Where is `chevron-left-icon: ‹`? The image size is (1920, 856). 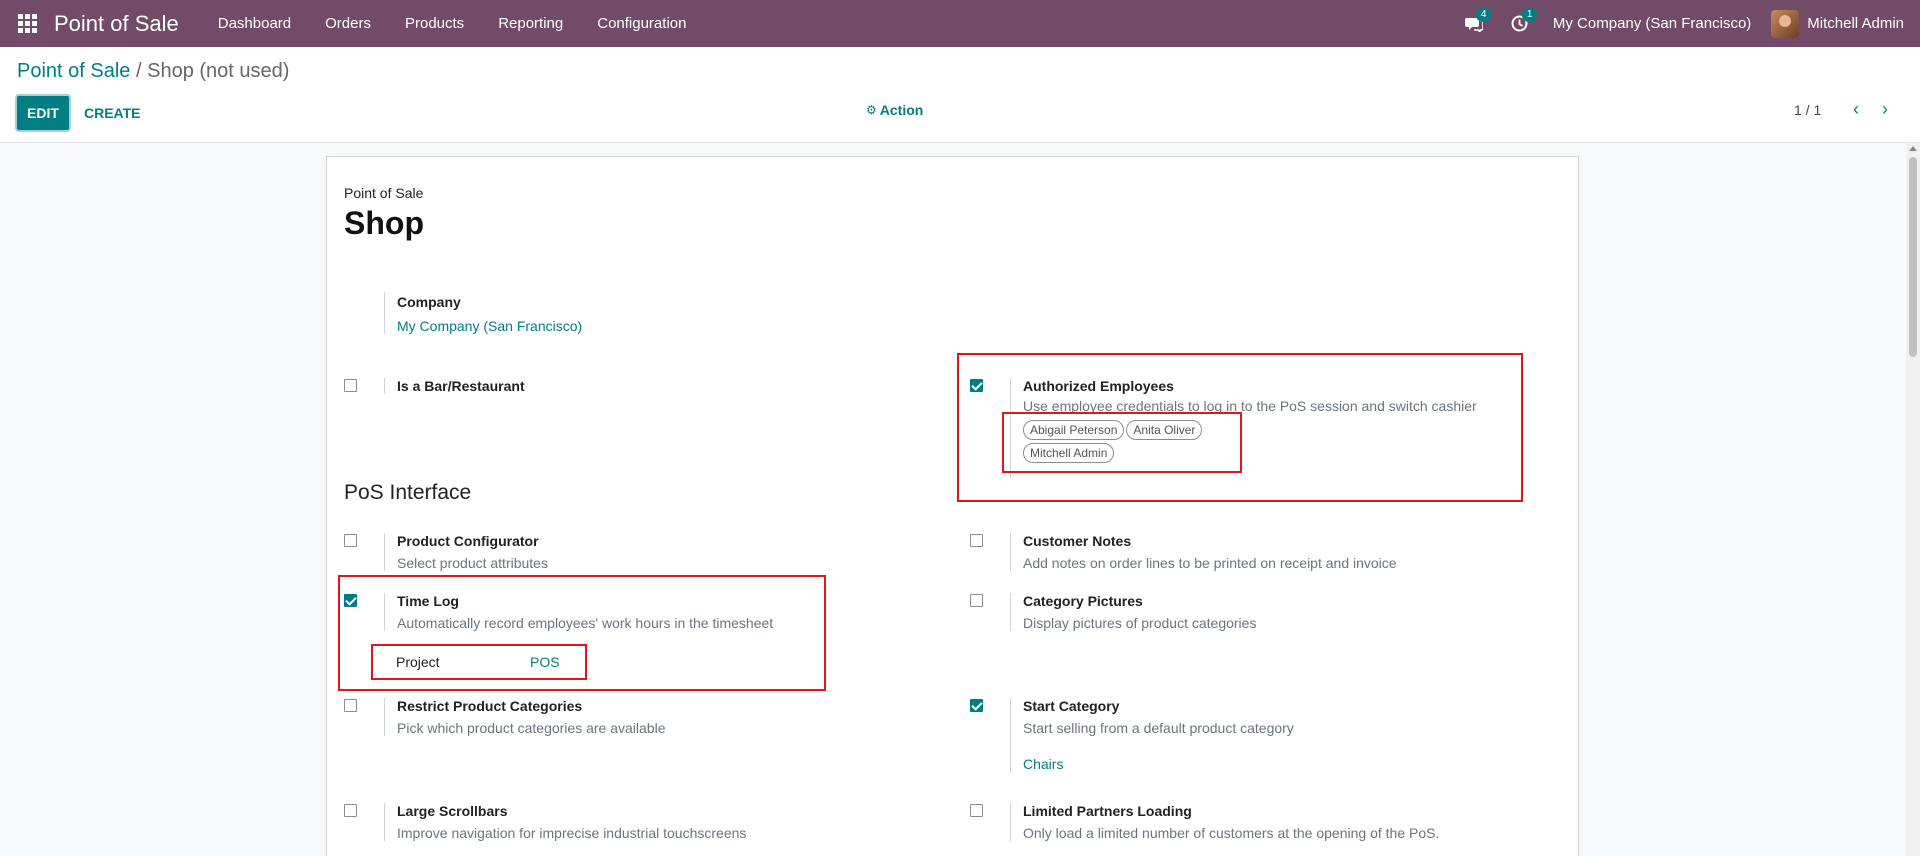
chevron-left-icon: ‹ is located at coordinates (1856, 108).